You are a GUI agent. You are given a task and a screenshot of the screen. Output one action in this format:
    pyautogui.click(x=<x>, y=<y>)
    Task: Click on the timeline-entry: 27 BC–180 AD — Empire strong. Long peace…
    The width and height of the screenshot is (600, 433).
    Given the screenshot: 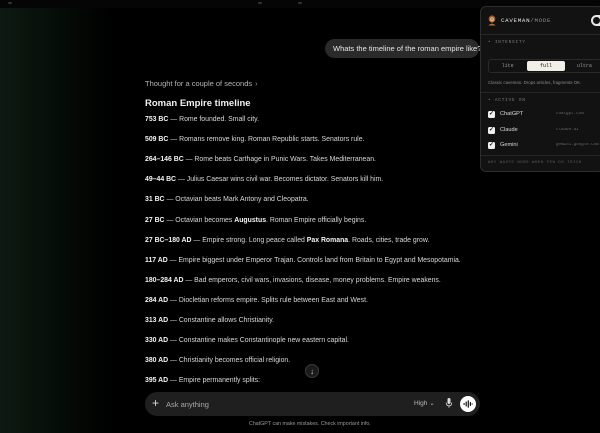 What is the action you would take?
    pyautogui.click(x=287, y=240)
    